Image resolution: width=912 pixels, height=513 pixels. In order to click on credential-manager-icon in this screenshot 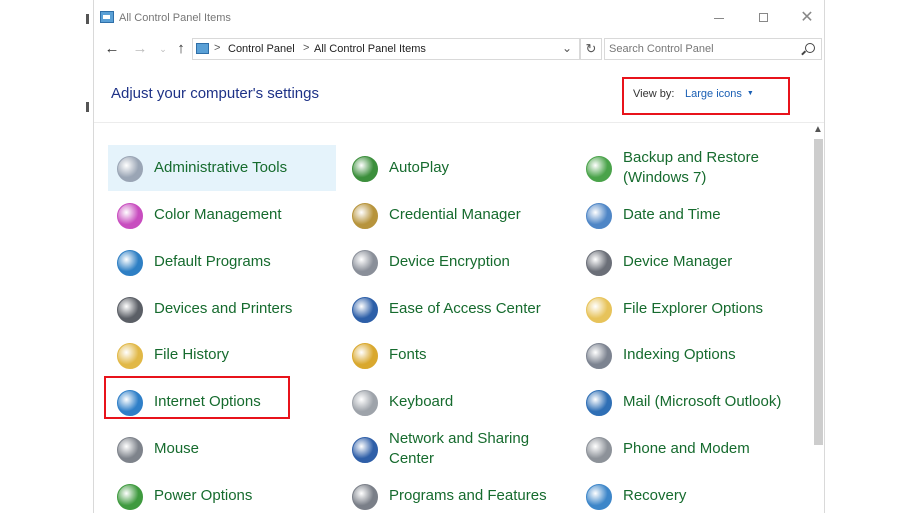, I will do `click(364, 215)`.